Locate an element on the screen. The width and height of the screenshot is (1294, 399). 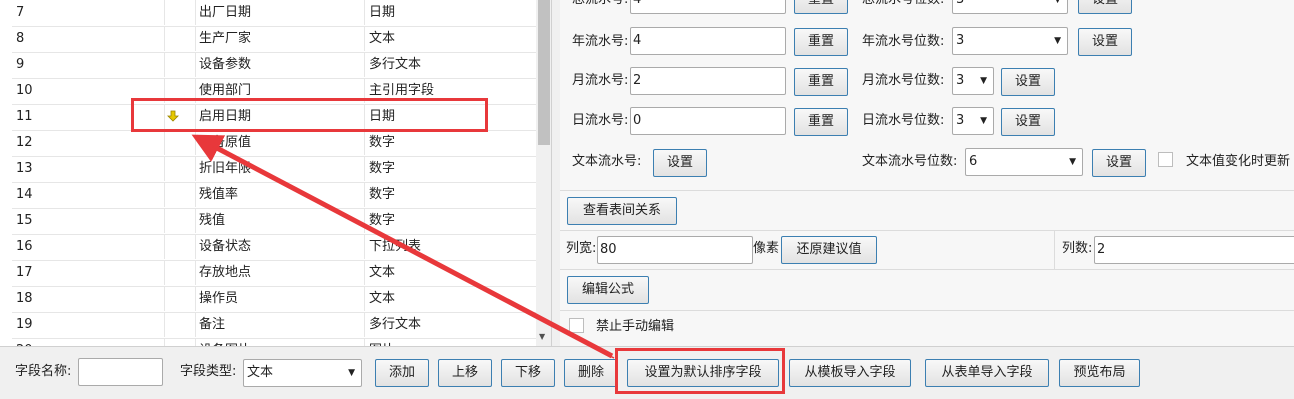
year-serial-input: 4 is located at coordinates (708, 41).